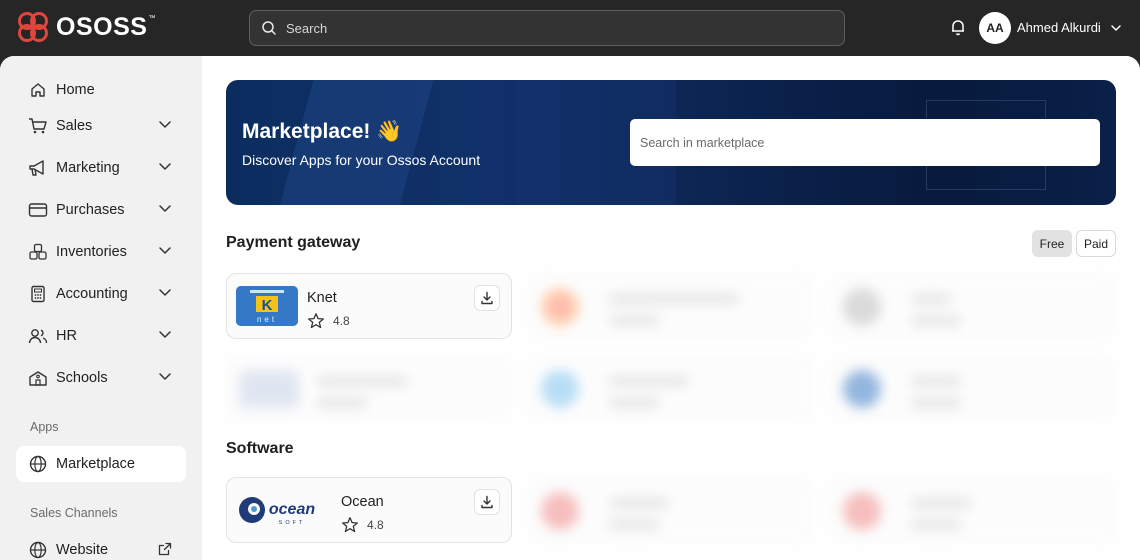  I want to click on sidebar-item-label: Inventories, so click(91, 252).